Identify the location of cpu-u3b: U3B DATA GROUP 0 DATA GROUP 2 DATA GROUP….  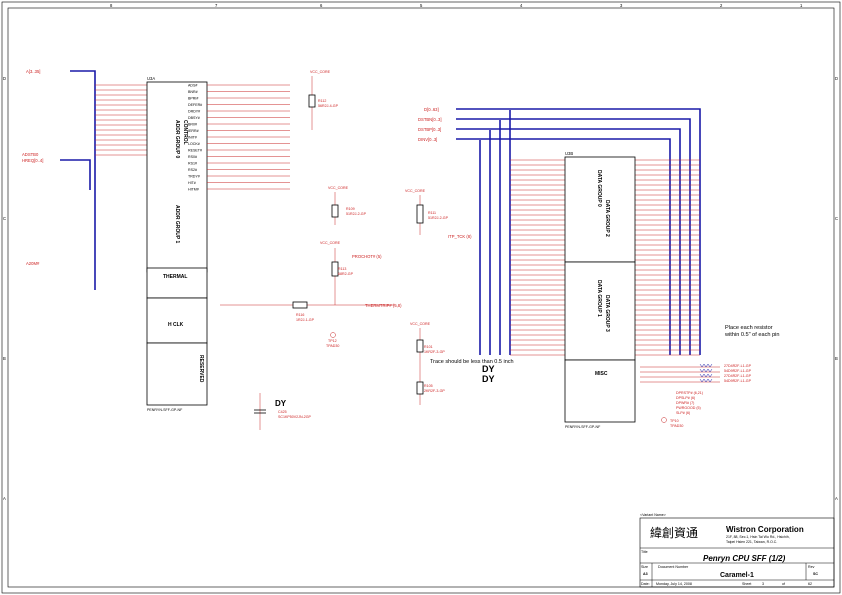
(600, 290).